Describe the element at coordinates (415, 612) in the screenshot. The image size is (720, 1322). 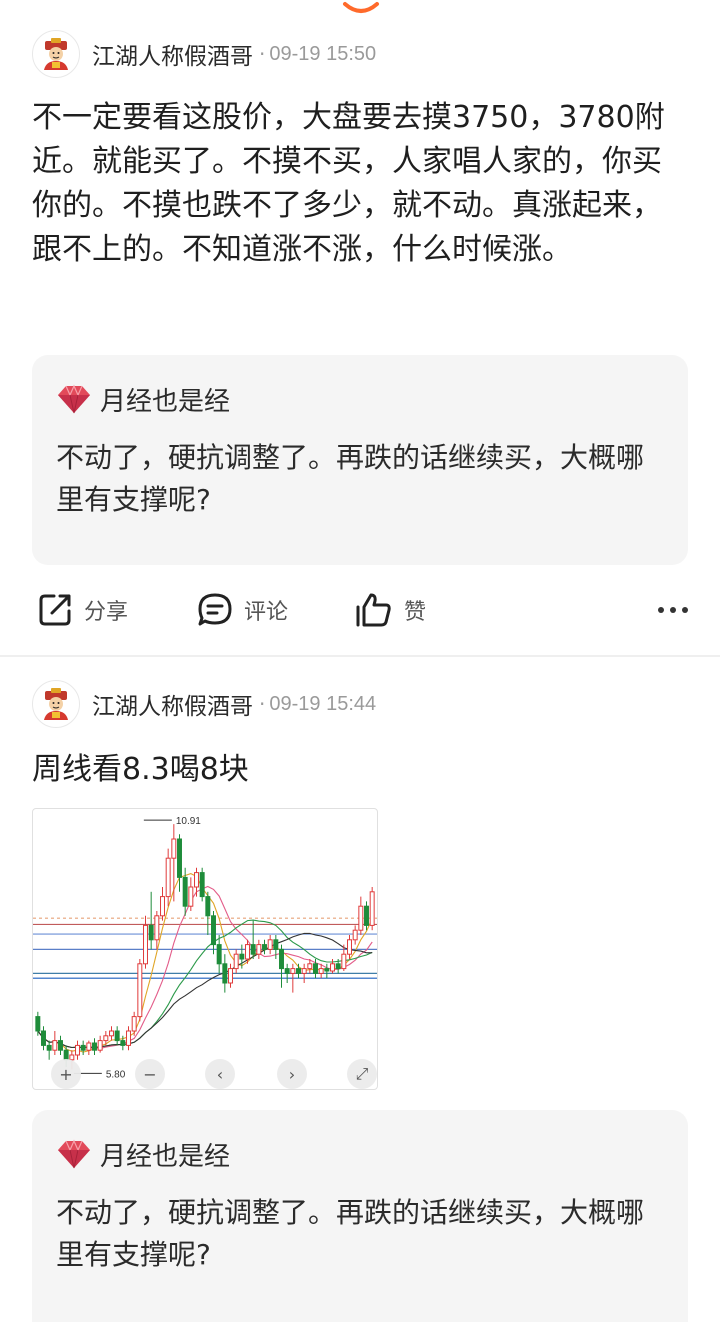
I see `like-label: 赞` at that location.